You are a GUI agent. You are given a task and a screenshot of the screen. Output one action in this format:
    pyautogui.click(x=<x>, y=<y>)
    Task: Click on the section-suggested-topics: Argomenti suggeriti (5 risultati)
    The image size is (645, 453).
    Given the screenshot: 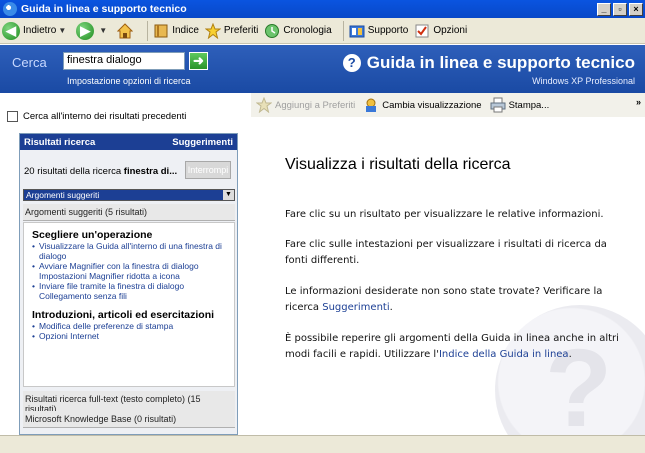 What is the action you would take?
    pyautogui.click(x=129, y=212)
    